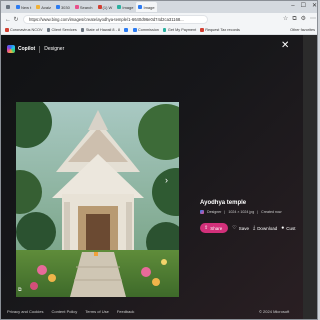 This screenshot has height=320, width=320. What do you see at coordinates (61, 30) in the screenshot?
I see `bookmark-item: Client Services` at bounding box center [61, 30].